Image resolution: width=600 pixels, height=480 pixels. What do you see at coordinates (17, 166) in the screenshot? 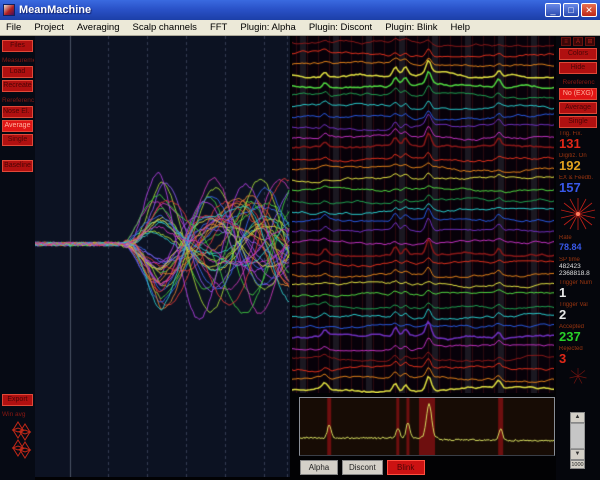
I see `baseline-button: Baseline` at bounding box center [17, 166].